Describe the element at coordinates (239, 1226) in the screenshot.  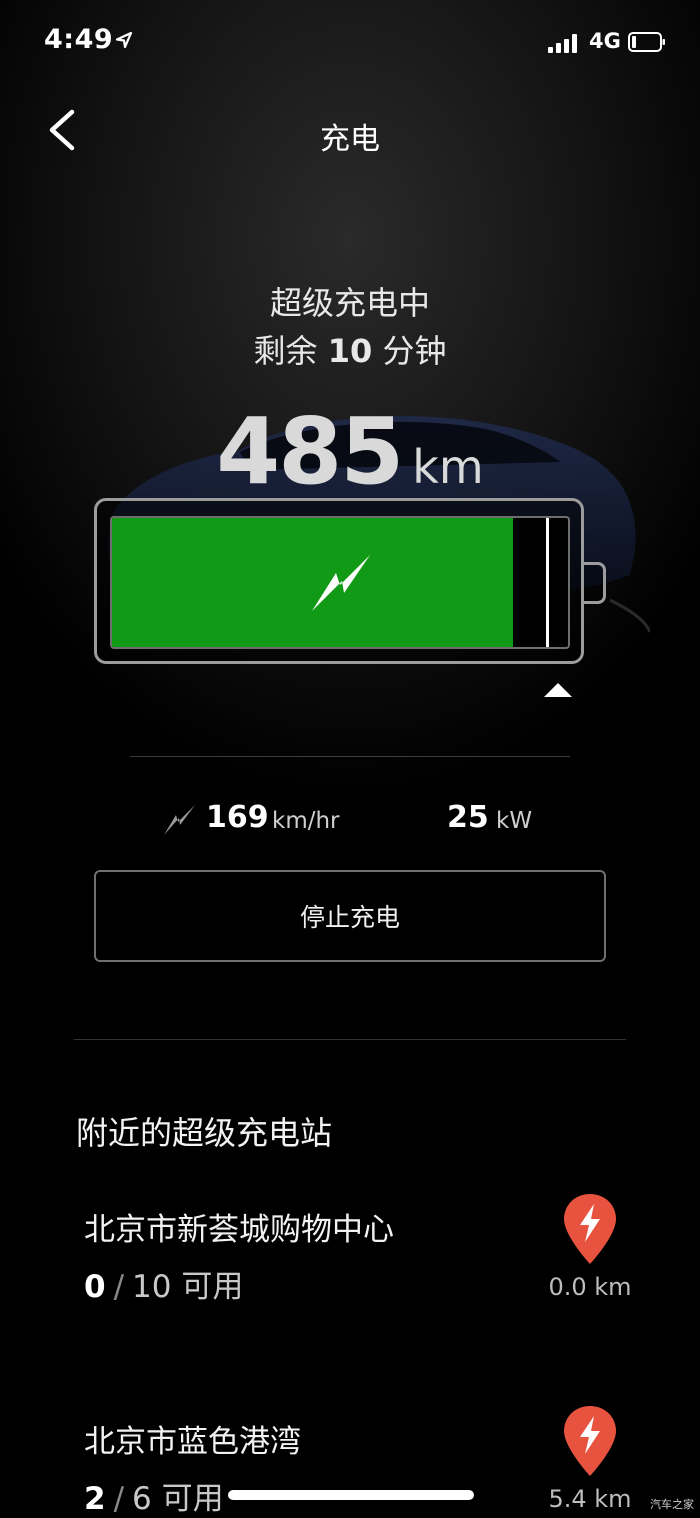
I see `station-name: 北京市新荟城购物中心` at that location.